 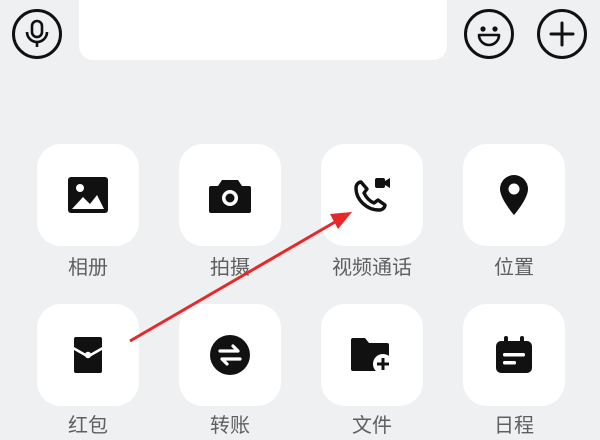 I want to click on voice-input-button, so click(x=37, y=34).